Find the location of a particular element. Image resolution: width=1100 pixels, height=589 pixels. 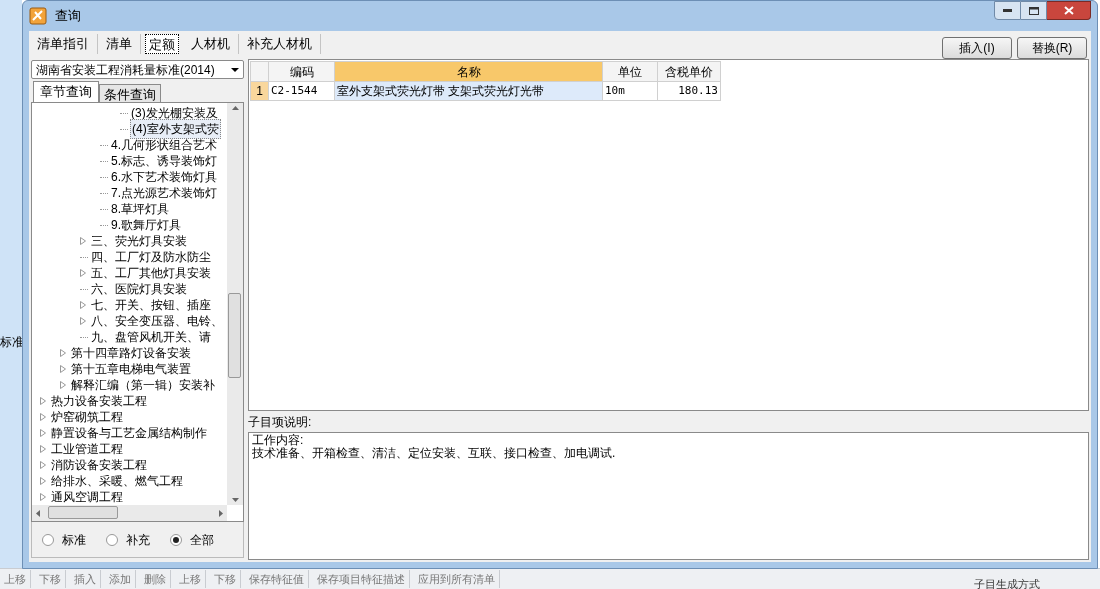

minimize-icon is located at coordinates (1007, 10).